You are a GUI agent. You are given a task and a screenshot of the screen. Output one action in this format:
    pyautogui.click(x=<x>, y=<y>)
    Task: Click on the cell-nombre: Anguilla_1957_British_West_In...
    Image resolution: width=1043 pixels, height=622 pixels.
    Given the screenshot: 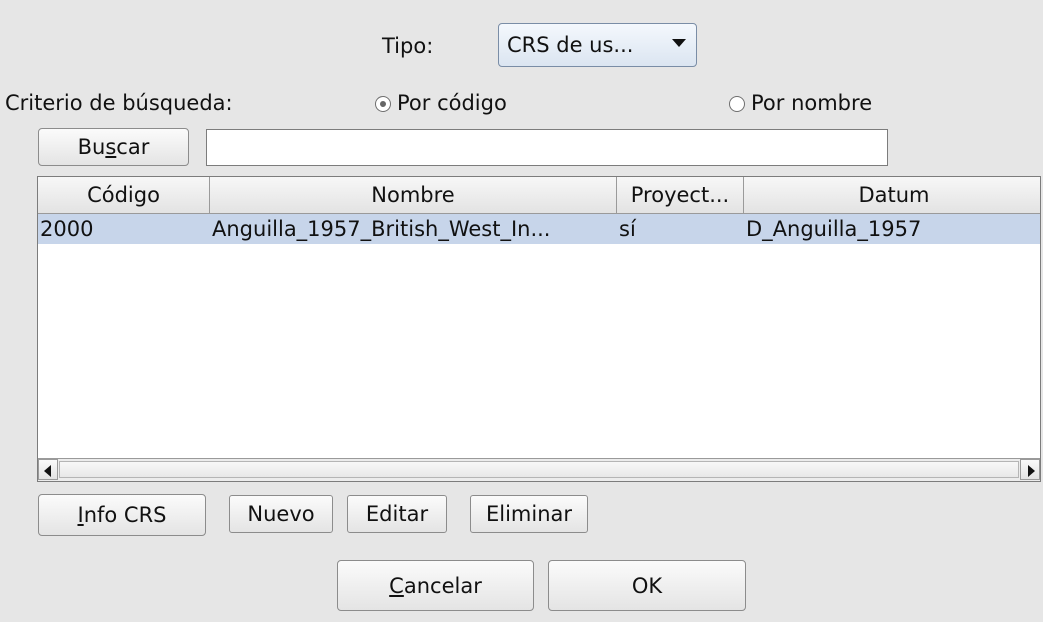 What is the action you would take?
    pyautogui.click(x=381, y=229)
    